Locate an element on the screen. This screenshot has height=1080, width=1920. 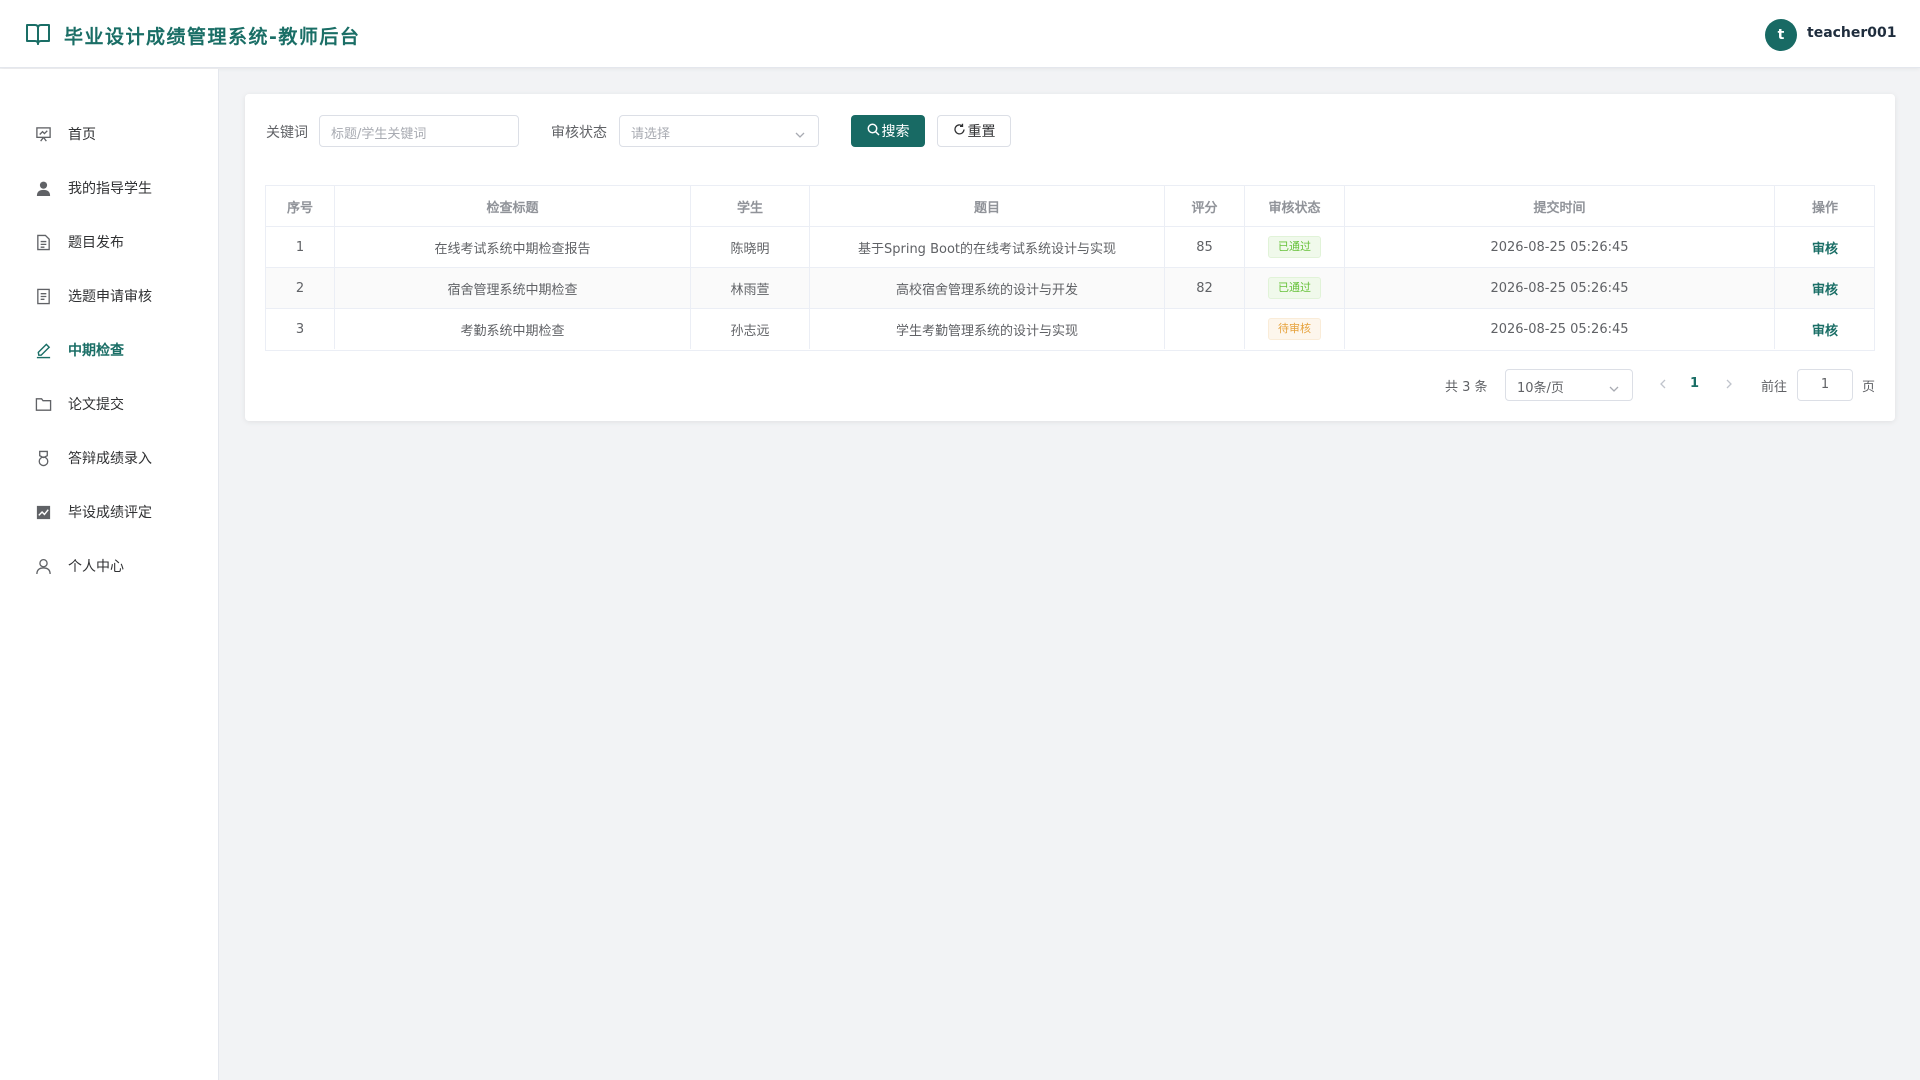
sidebar-item-profile: 个人中心 is located at coordinates (109, 565).